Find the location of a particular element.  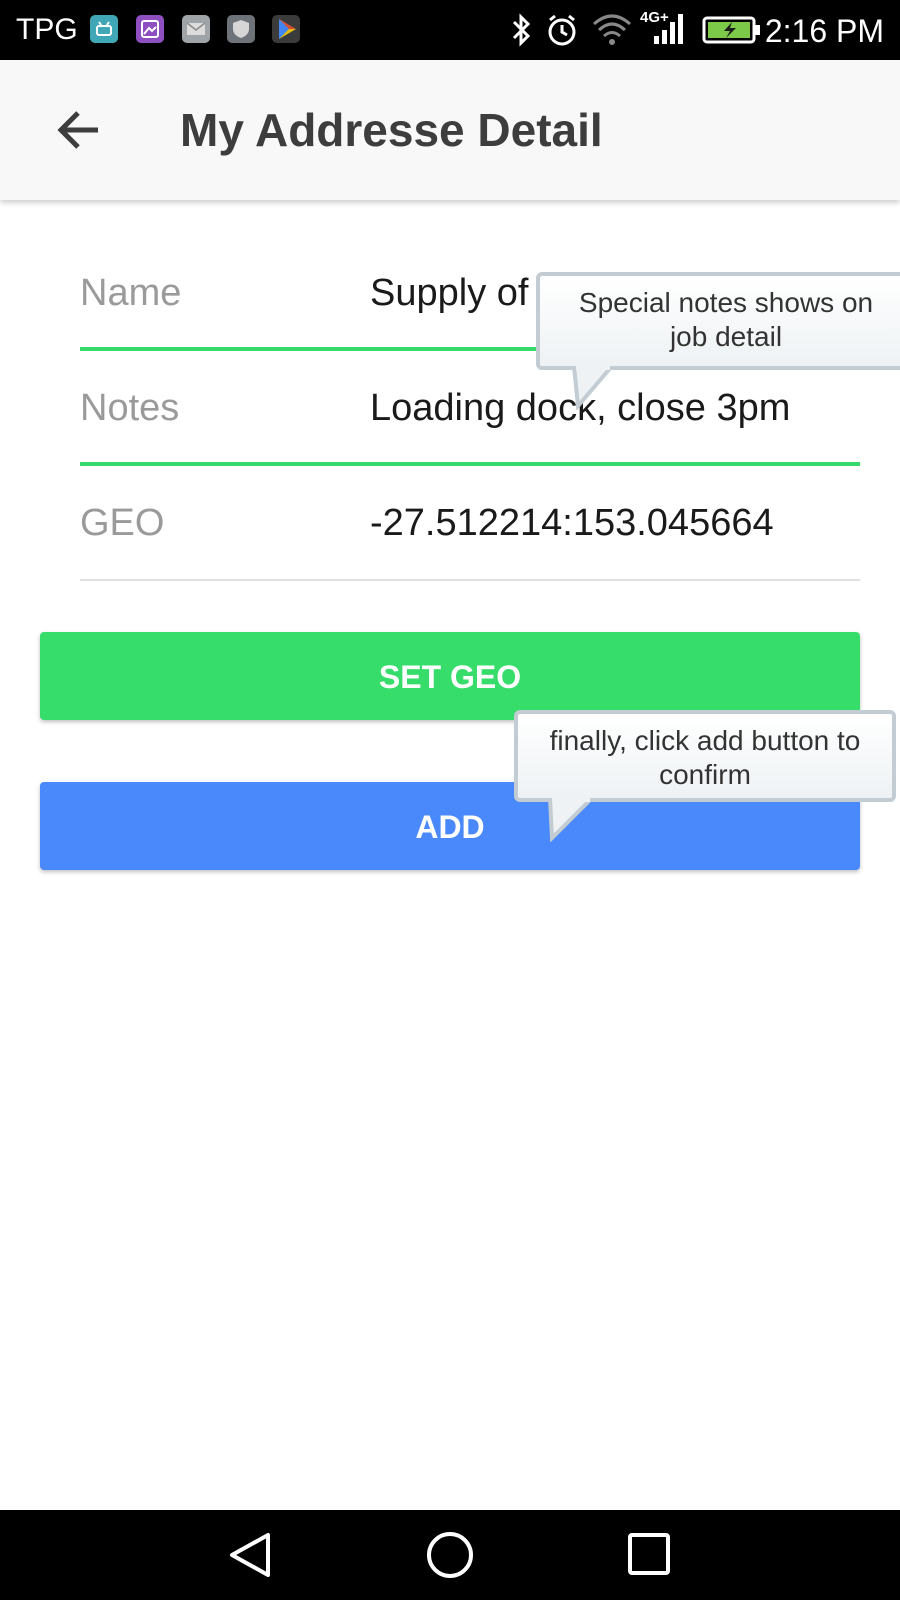

mail-icon is located at coordinates (196, 29).